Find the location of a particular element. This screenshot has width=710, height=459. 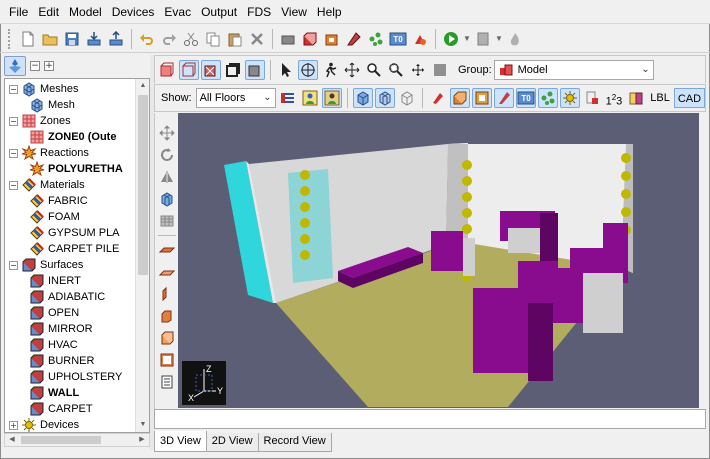

import-icon is located at coordinates (94, 39).